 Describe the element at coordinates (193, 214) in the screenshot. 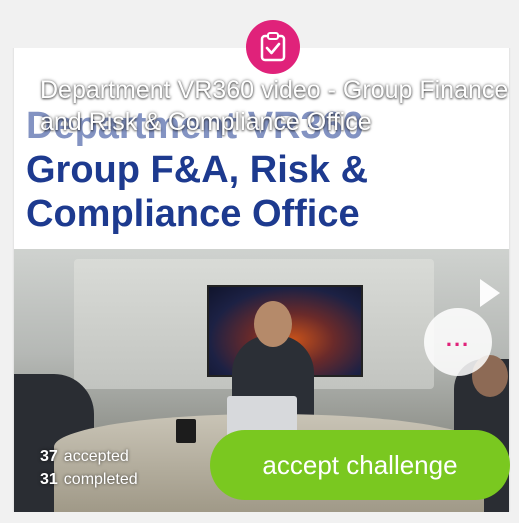

I see `slide-title-line-3: Compliance Office` at that location.